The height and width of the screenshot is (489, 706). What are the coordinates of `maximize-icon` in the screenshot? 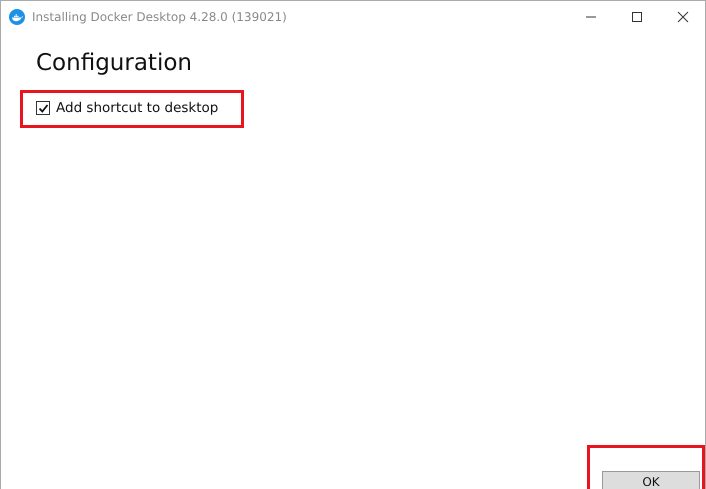 It's located at (637, 16).